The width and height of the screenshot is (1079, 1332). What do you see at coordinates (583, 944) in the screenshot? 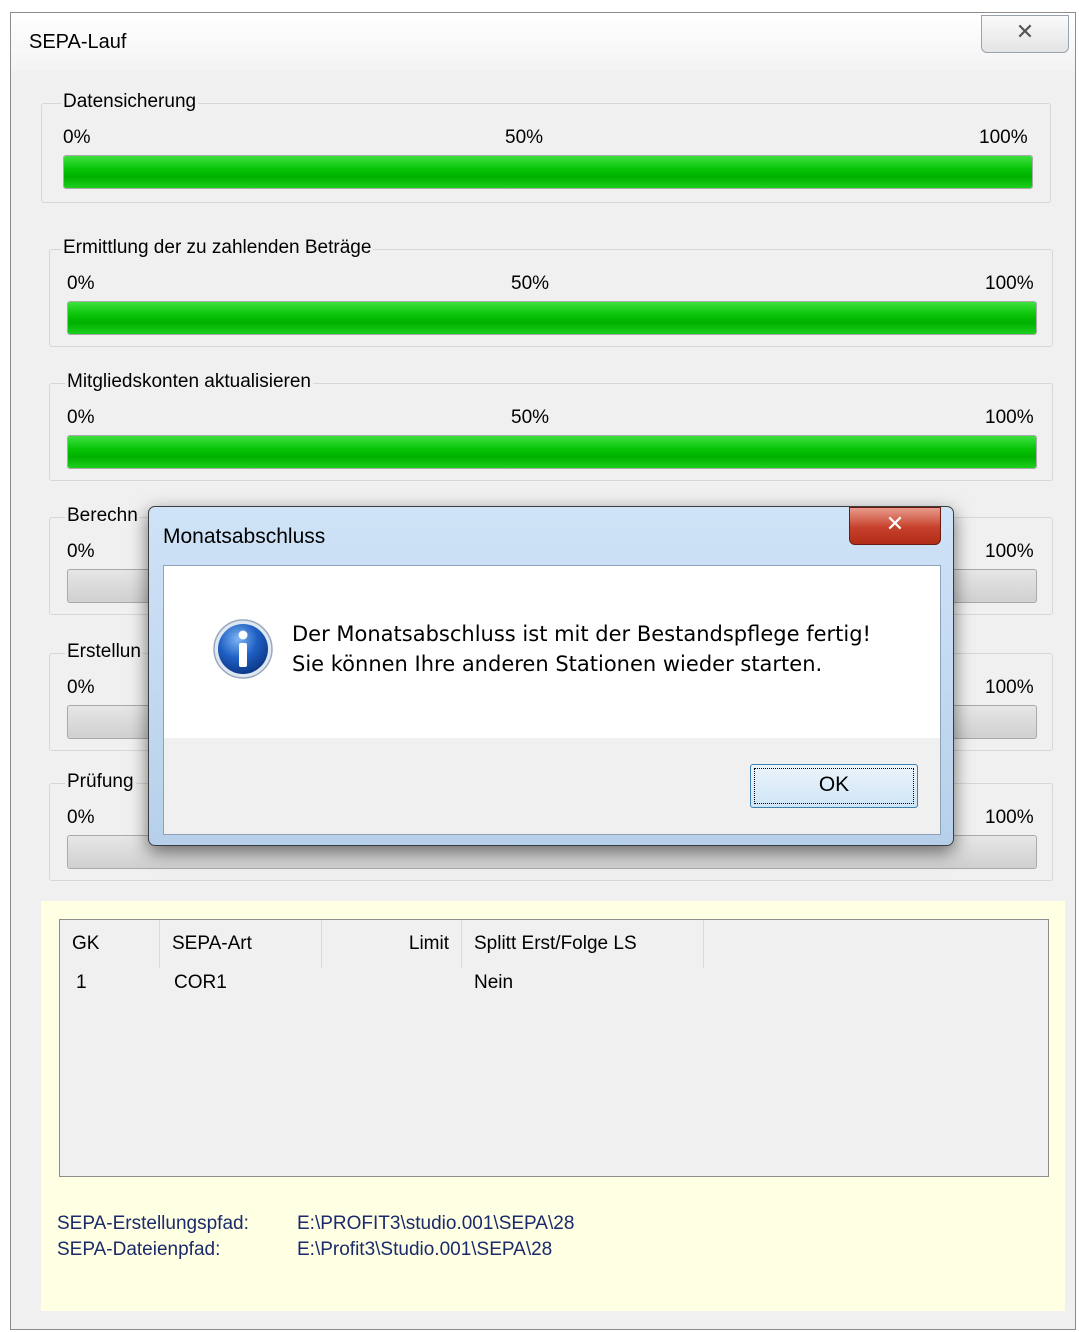
I see `column-header-splitt: Splitt Erst/Folge LS` at bounding box center [583, 944].